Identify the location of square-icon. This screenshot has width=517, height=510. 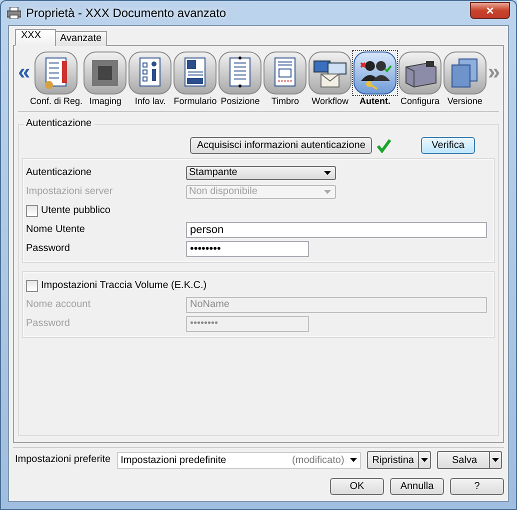
(105, 73).